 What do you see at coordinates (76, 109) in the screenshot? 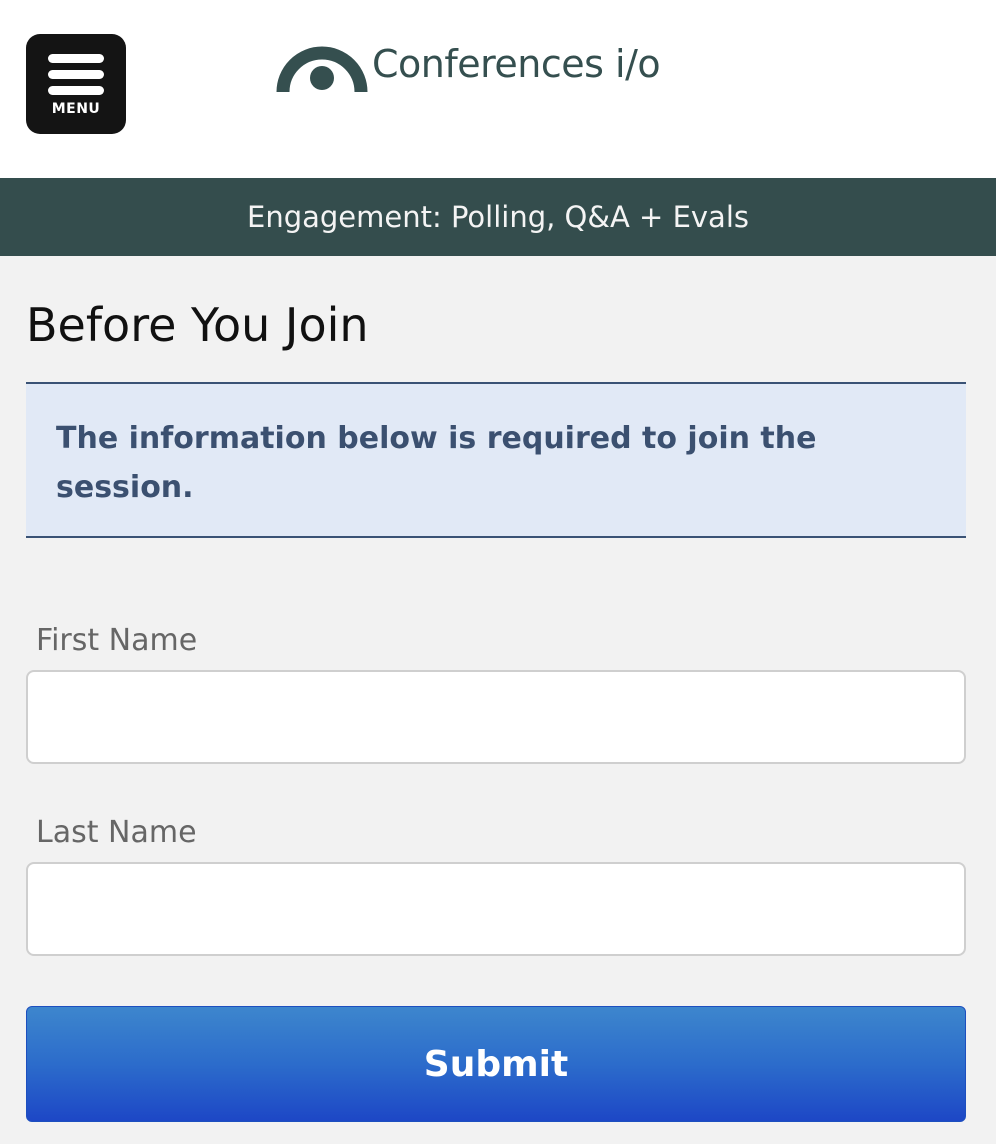
I see `menu-label: MENU` at bounding box center [76, 109].